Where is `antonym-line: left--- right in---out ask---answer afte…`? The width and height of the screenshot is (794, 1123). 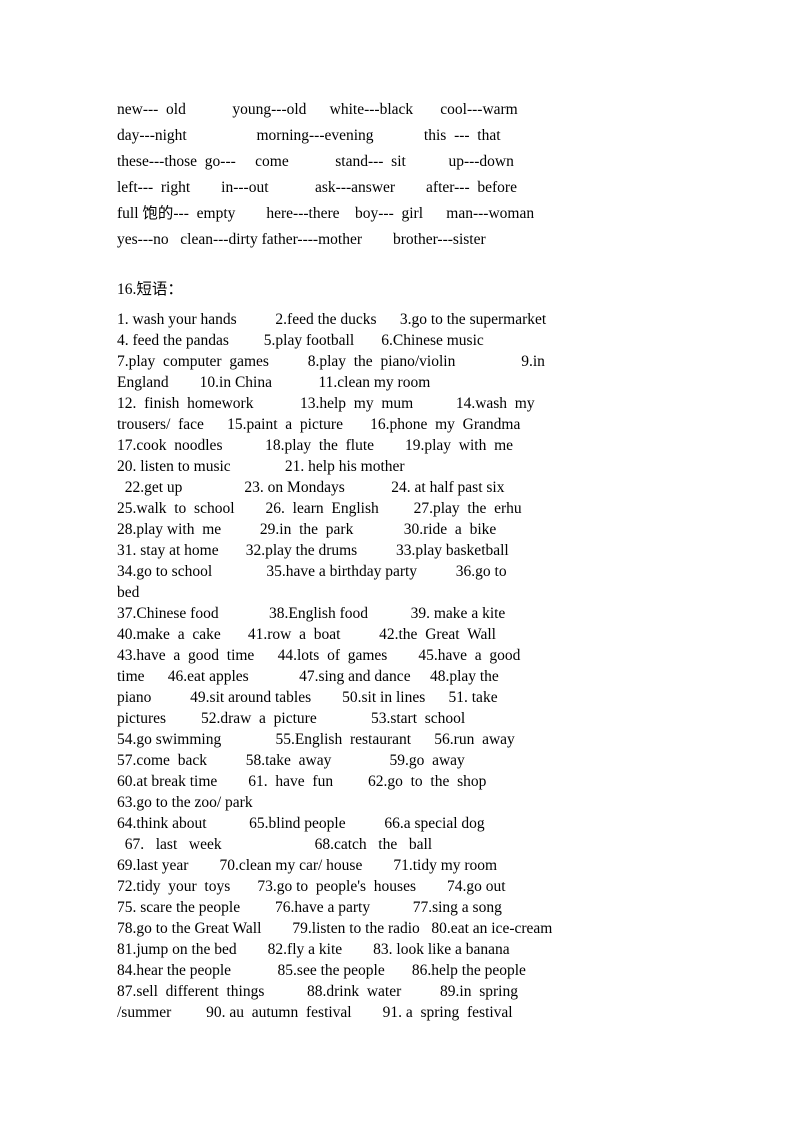
antonym-line: left--- right in---out ask---answer afte… is located at coordinates (317, 187).